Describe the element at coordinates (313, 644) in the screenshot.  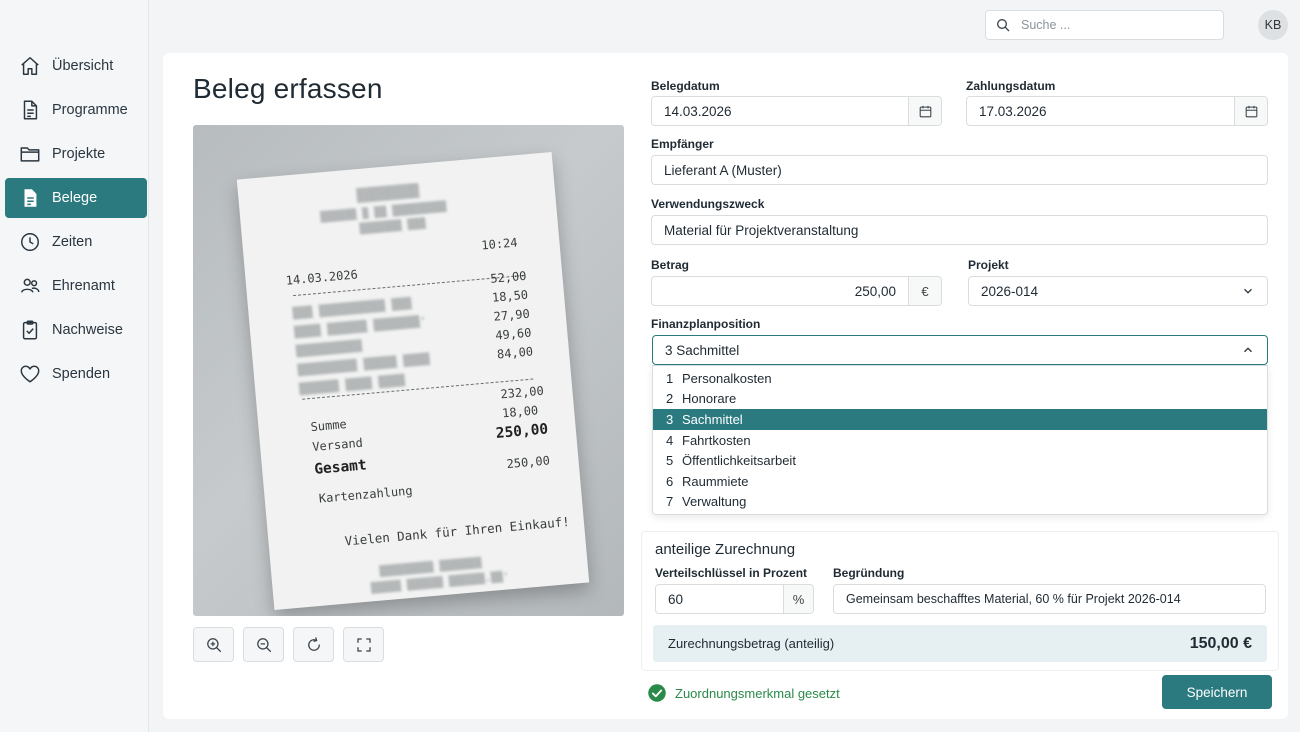
I see `rotate-button` at that location.